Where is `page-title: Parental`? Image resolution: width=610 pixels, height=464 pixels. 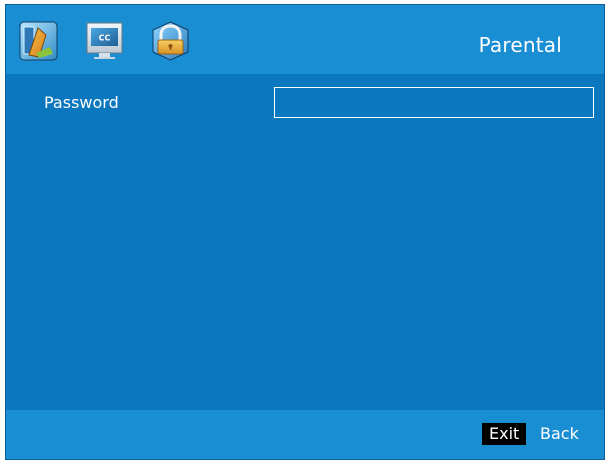
page-title: Parental is located at coordinates (520, 45).